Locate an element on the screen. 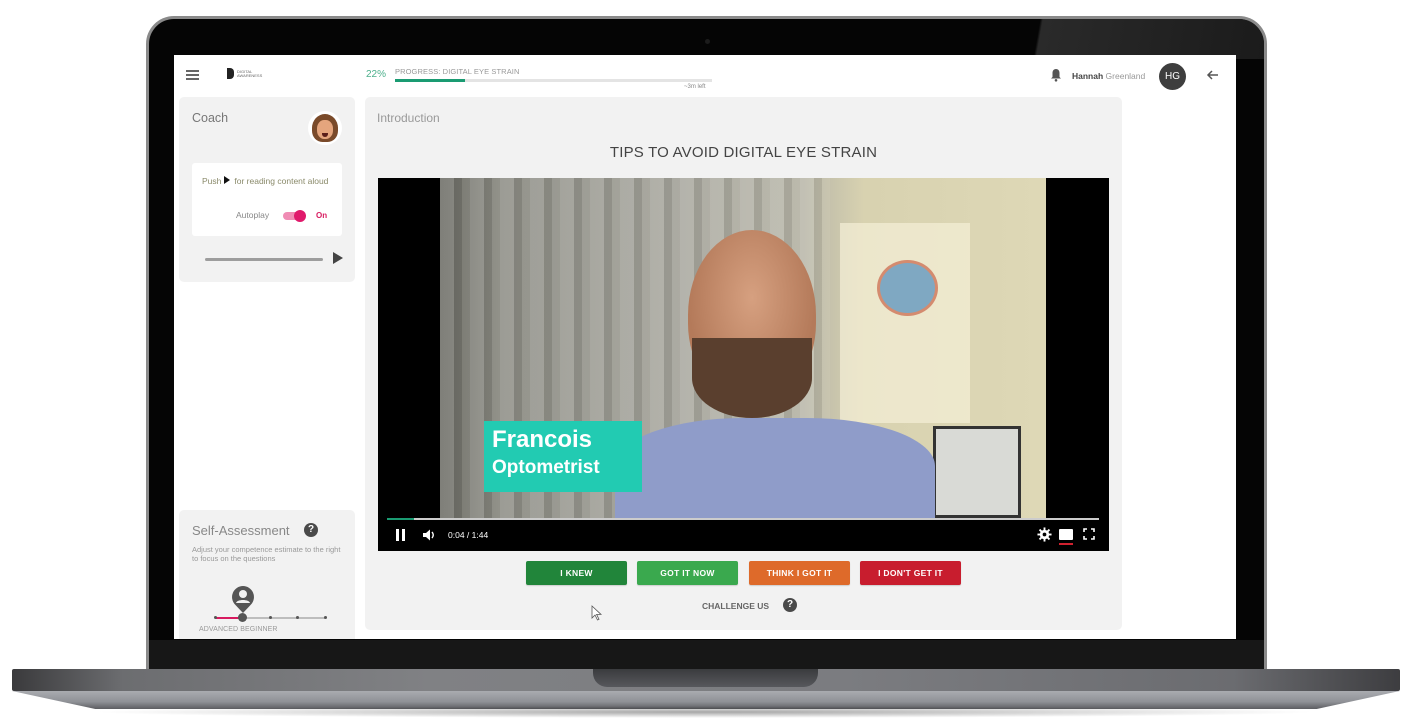 The width and height of the screenshot is (1409, 721). logo: DIGITAL AWARENESS is located at coordinates (247, 75).